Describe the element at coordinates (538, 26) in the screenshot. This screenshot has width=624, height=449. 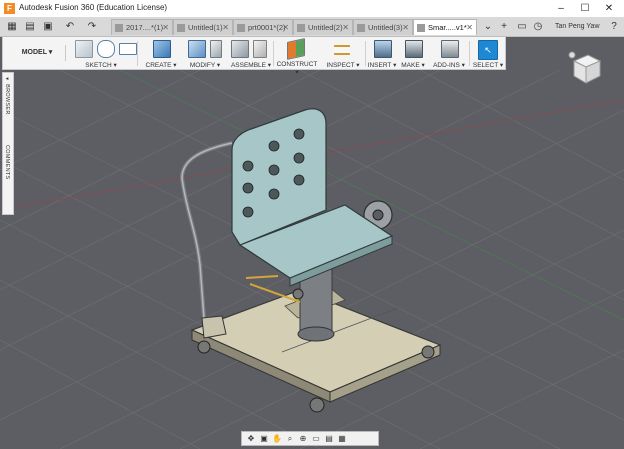
I see `clock-icon: ◷` at that location.